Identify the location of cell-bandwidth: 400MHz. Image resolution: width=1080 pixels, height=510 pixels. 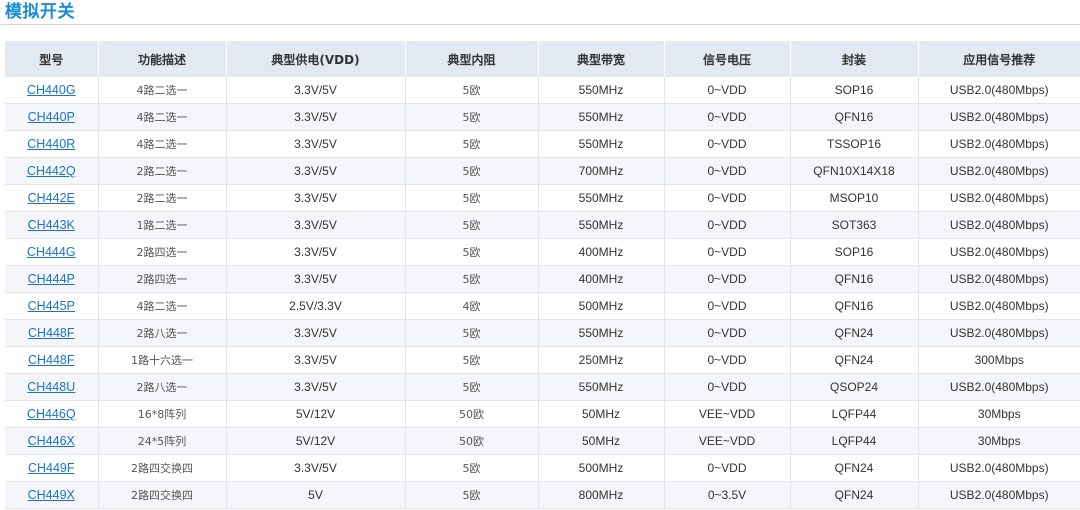
(601, 279).